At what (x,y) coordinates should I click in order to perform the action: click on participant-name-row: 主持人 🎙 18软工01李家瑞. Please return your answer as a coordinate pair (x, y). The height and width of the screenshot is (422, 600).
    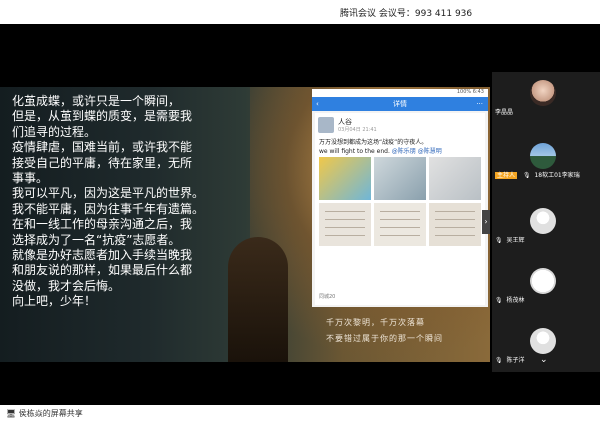
    Looking at the image, I should click on (537, 174).